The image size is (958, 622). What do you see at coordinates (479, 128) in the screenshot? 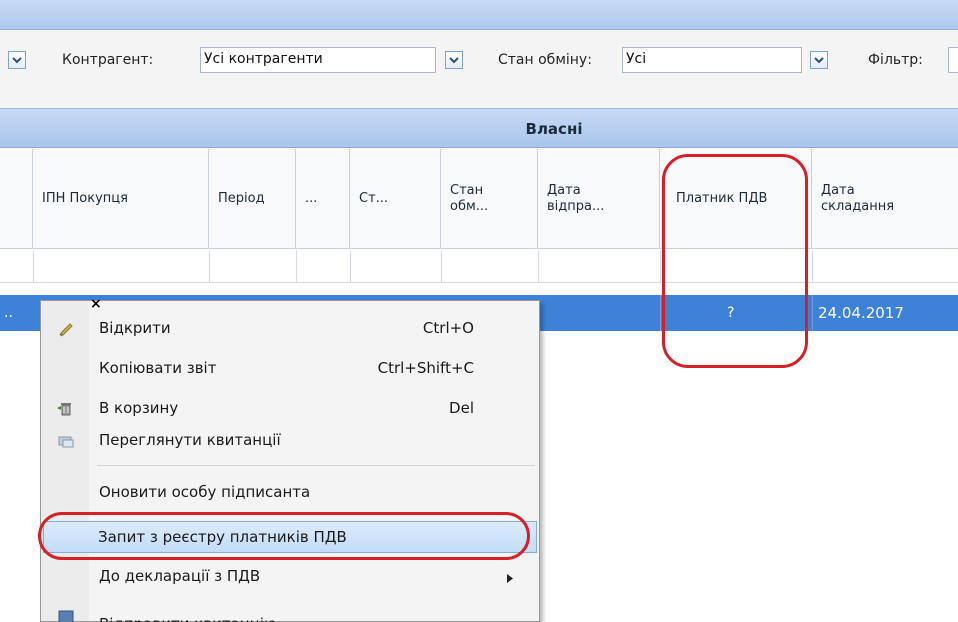
I see `group-header-own: Власні` at bounding box center [479, 128].